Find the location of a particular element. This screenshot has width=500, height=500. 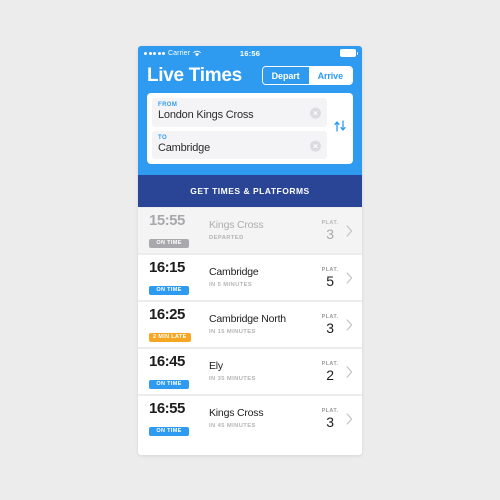

to-field: TO Cambridge is located at coordinates (239, 145).